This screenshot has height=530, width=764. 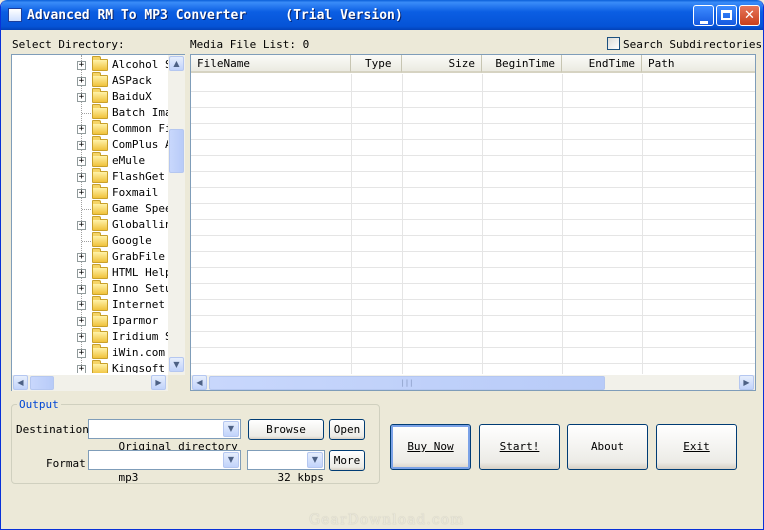 I want to click on tree-item: + iWin.com, so click(x=90, y=352).